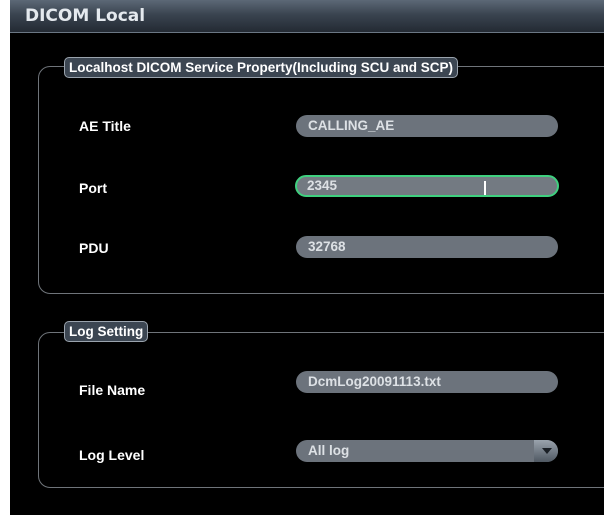  I want to click on port-field: 2345, so click(427, 186).